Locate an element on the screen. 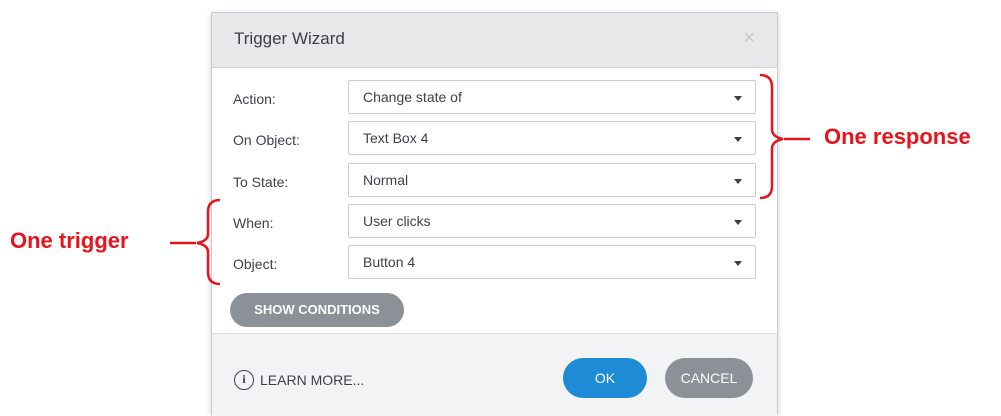 The height and width of the screenshot is (416, 1001). trigger-bracket is located at coordinates (208, 242).